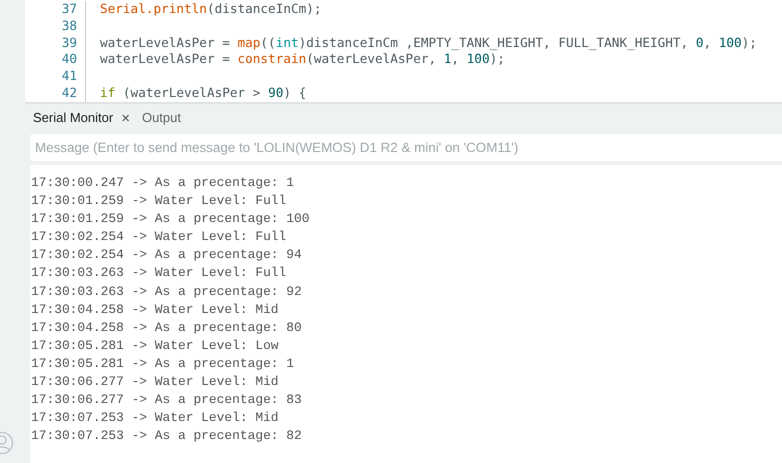 The image size is (782, 463). Describe the element at coordinates (161, 118) in the screenshot. I see `panel-tab: Output` at that location.